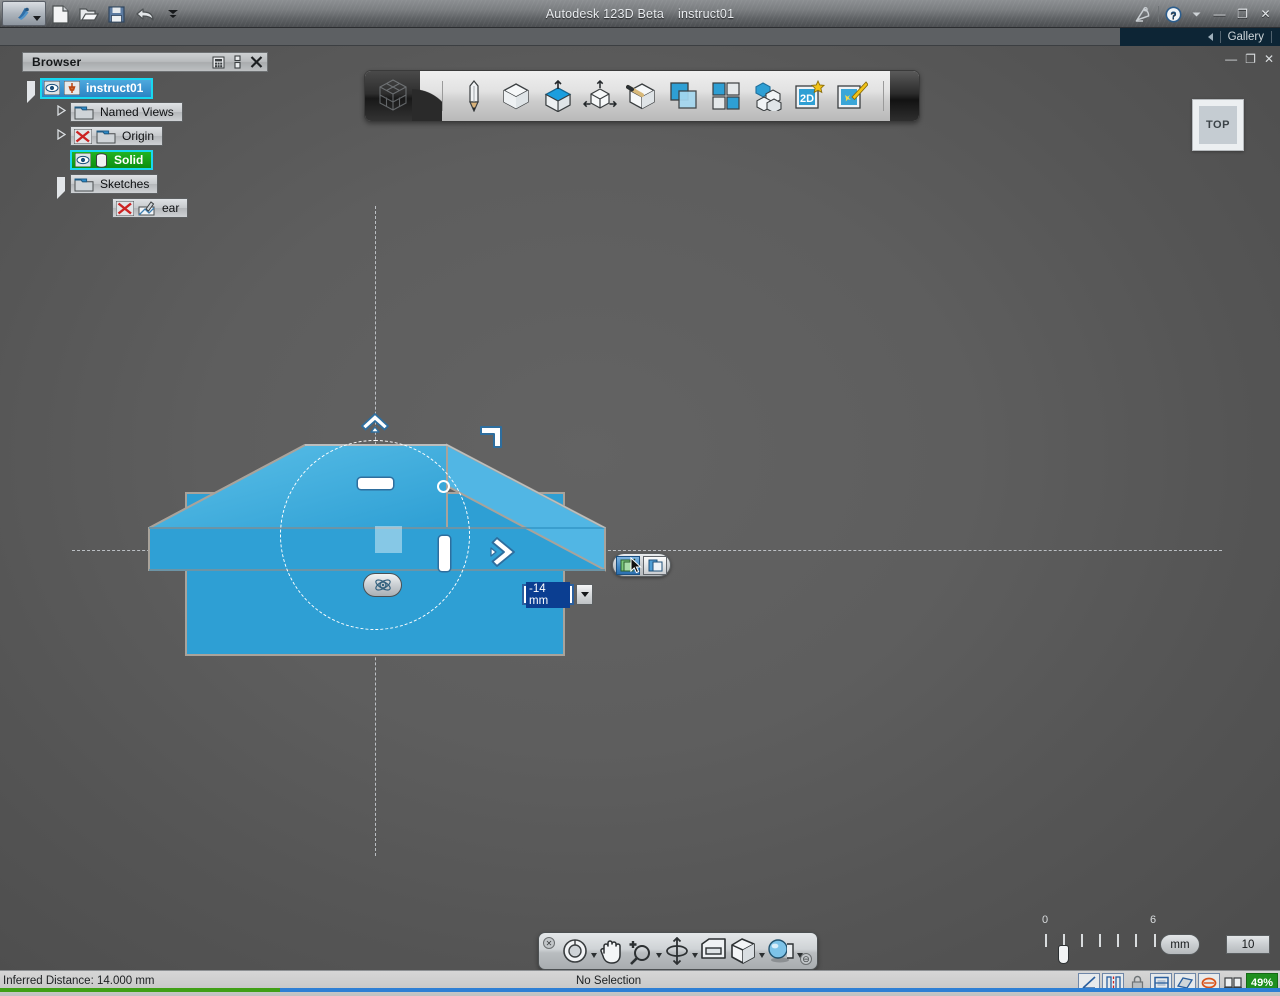 The height and width of the screenshot is (996, 1280). Describe the element at coordinates (1246, 37) in the screenshot. I see `gallery-label: Gallery` at that location.